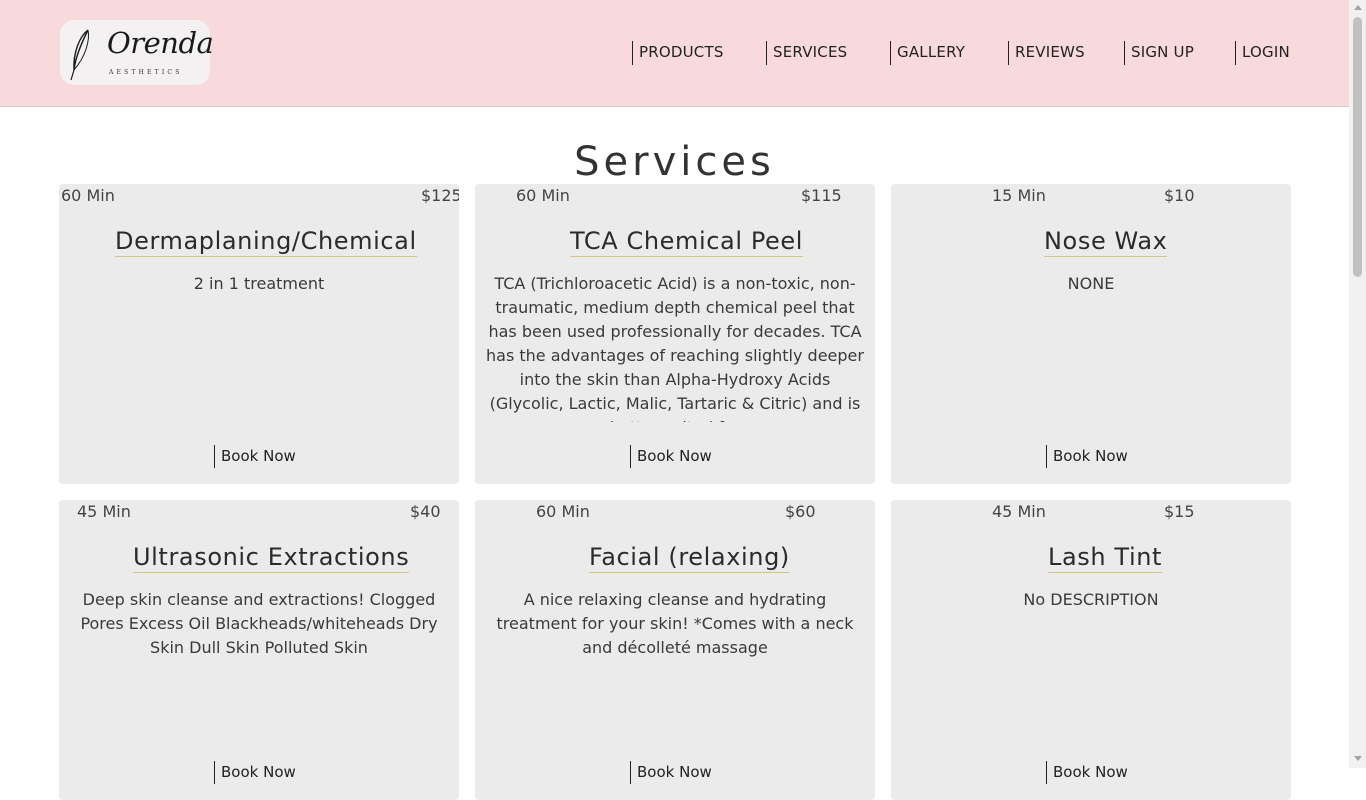  Describe the element at coordinates (927, 53) in the screenshot. I see `nav-gallery: GALLERY` at that location.